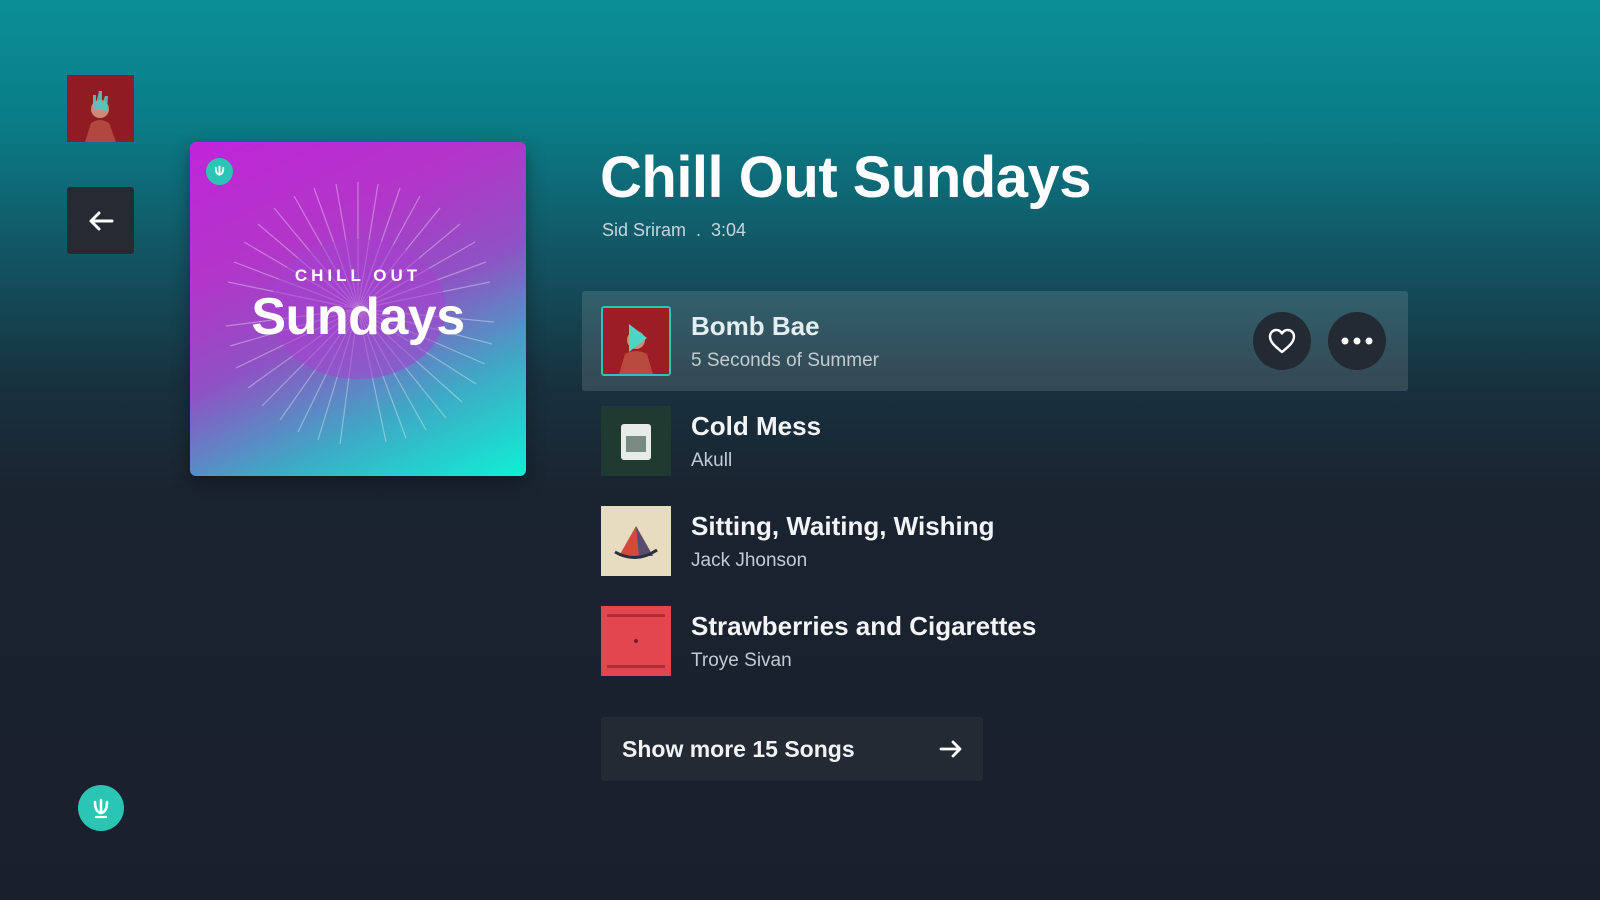 This screenshot has width=1600, height=900. I want to click on playlist-cover: CHILL OUT Sundays, so click(358, 309).